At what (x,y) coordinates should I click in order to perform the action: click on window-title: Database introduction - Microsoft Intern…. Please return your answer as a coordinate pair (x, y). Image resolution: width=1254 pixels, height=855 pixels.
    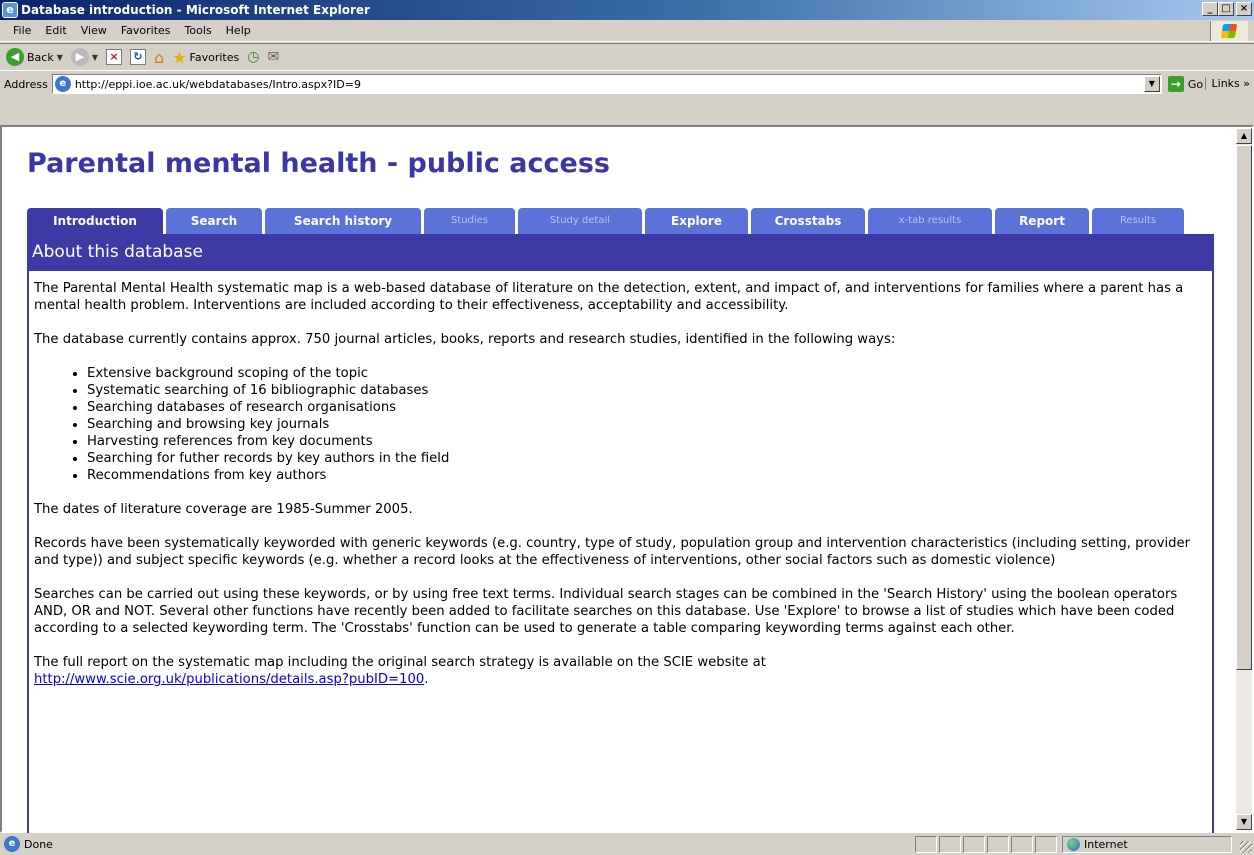
    Looking at the image, I should click on (195, 10).